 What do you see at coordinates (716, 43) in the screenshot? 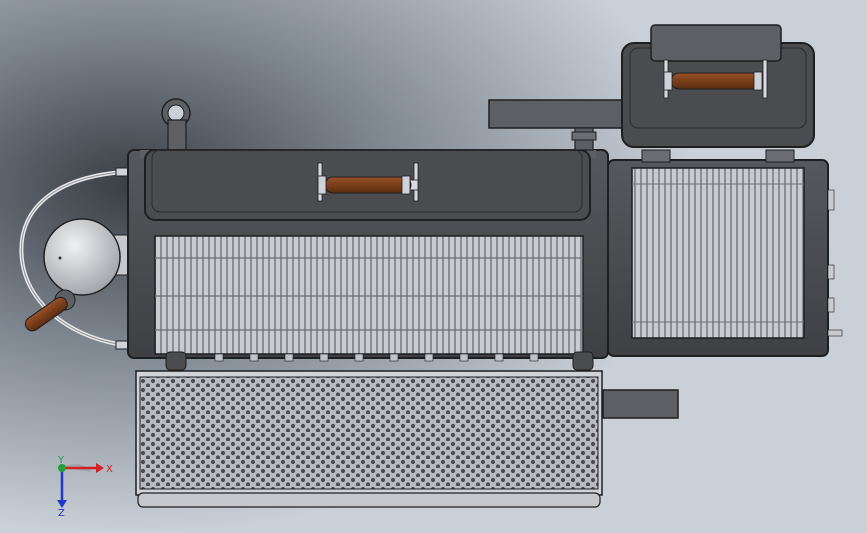
I see `firebox-lid-cap` at bounding box center [716, 43].